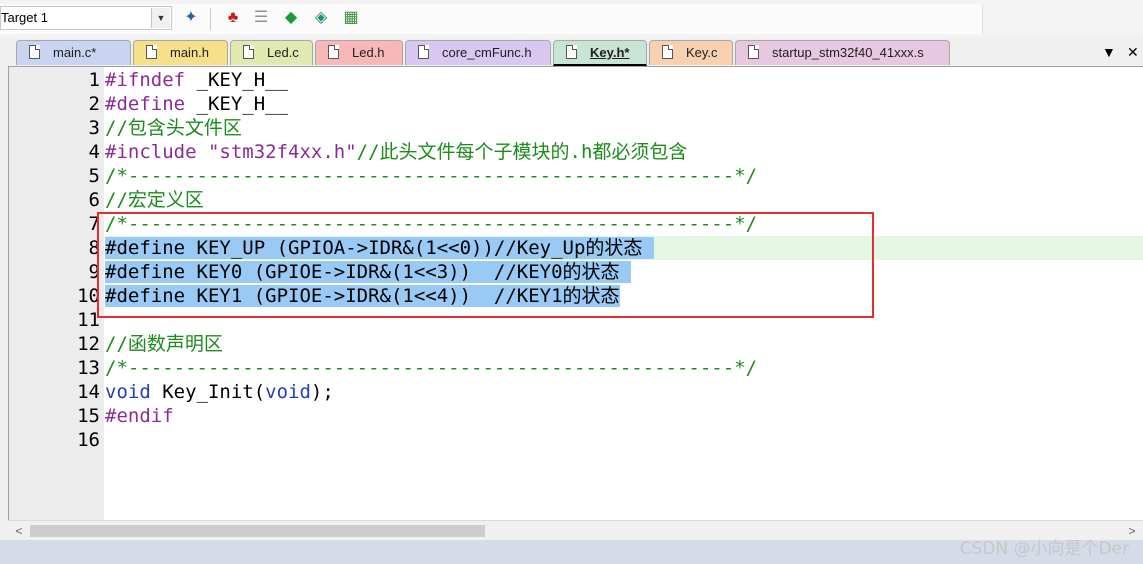  What do you see at coordinates (208, 392) in the screenshot?
I see `code-token: Key_Init(` at bounding box center [208, 392].